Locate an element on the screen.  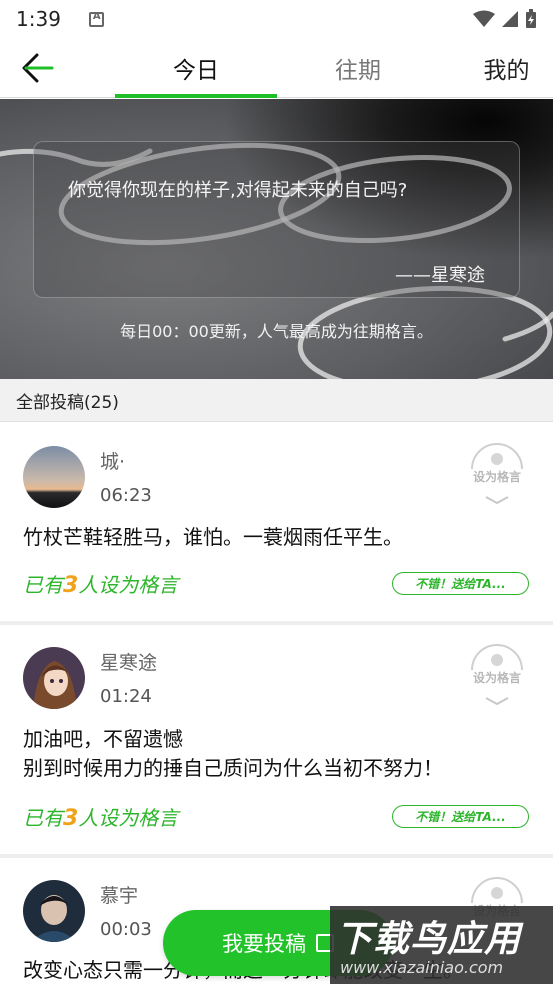
watermark: 下载鸟应用 www.xiazainiao.com is located at coordinates (441, 945).